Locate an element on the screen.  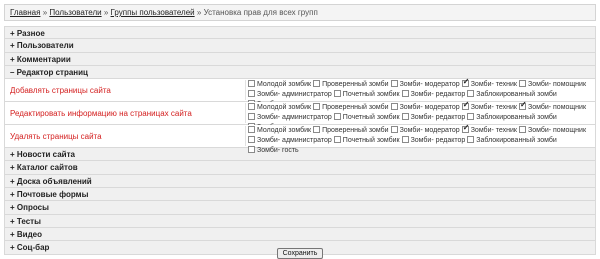
breadcrumb-users-link: Пользователи is located at coordinates (75, 12).